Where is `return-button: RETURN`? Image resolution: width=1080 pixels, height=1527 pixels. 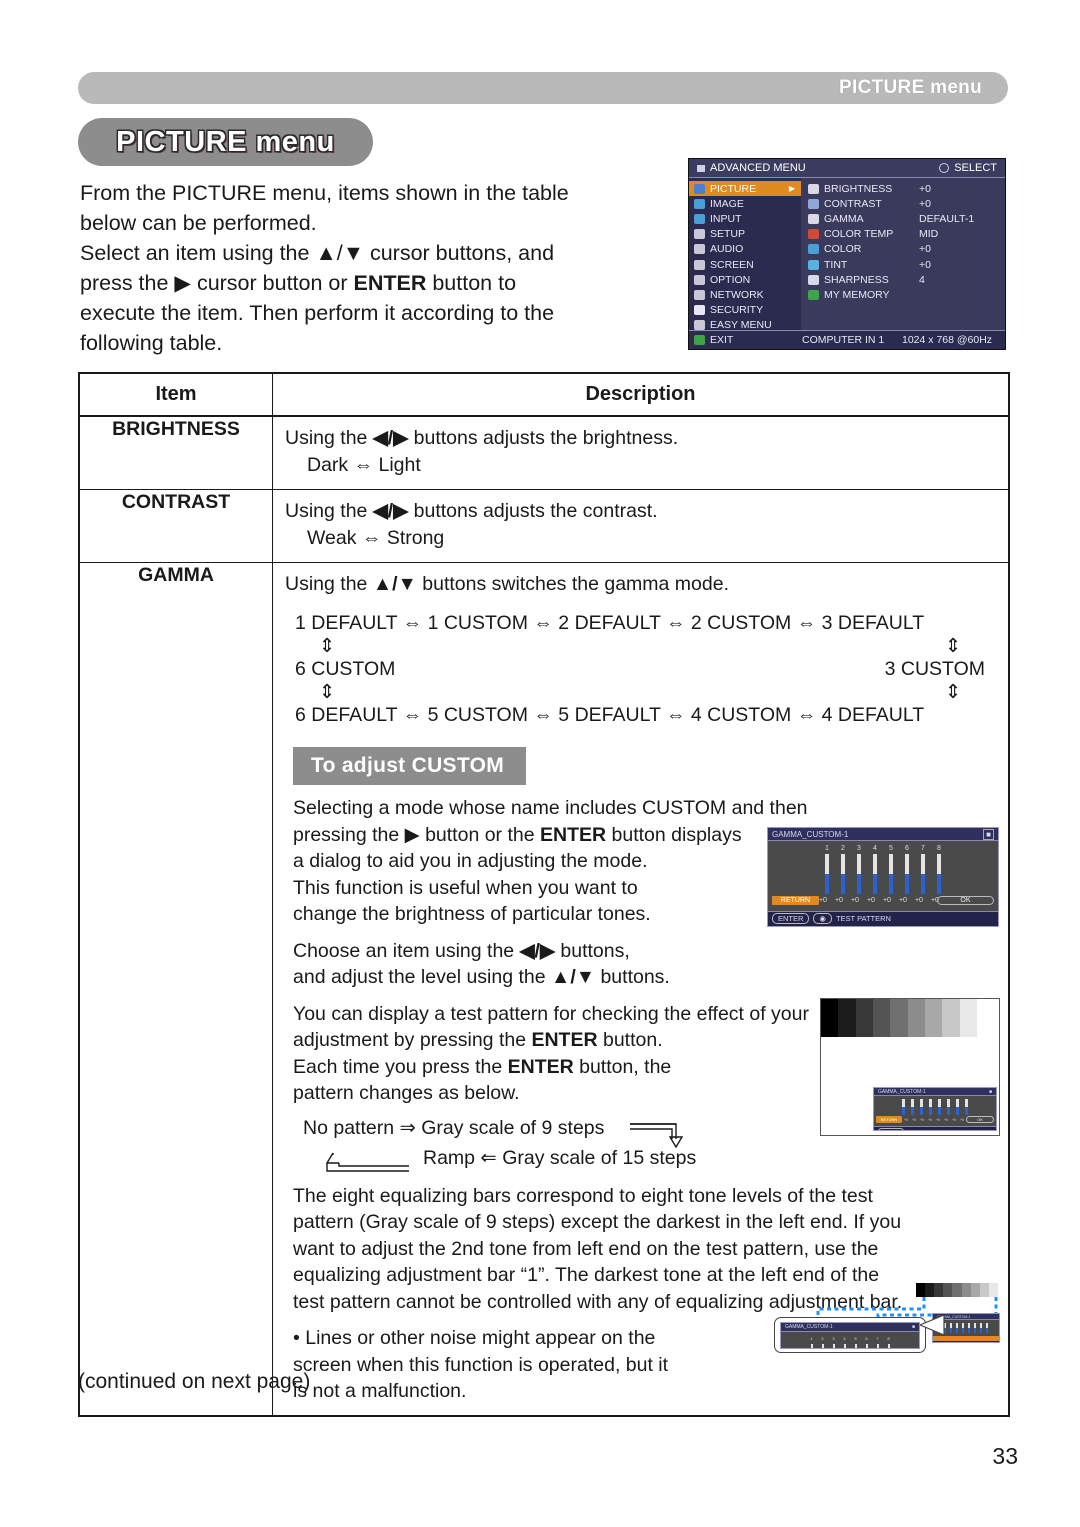 return-button: RETURN is located at coordinates (795, 900).